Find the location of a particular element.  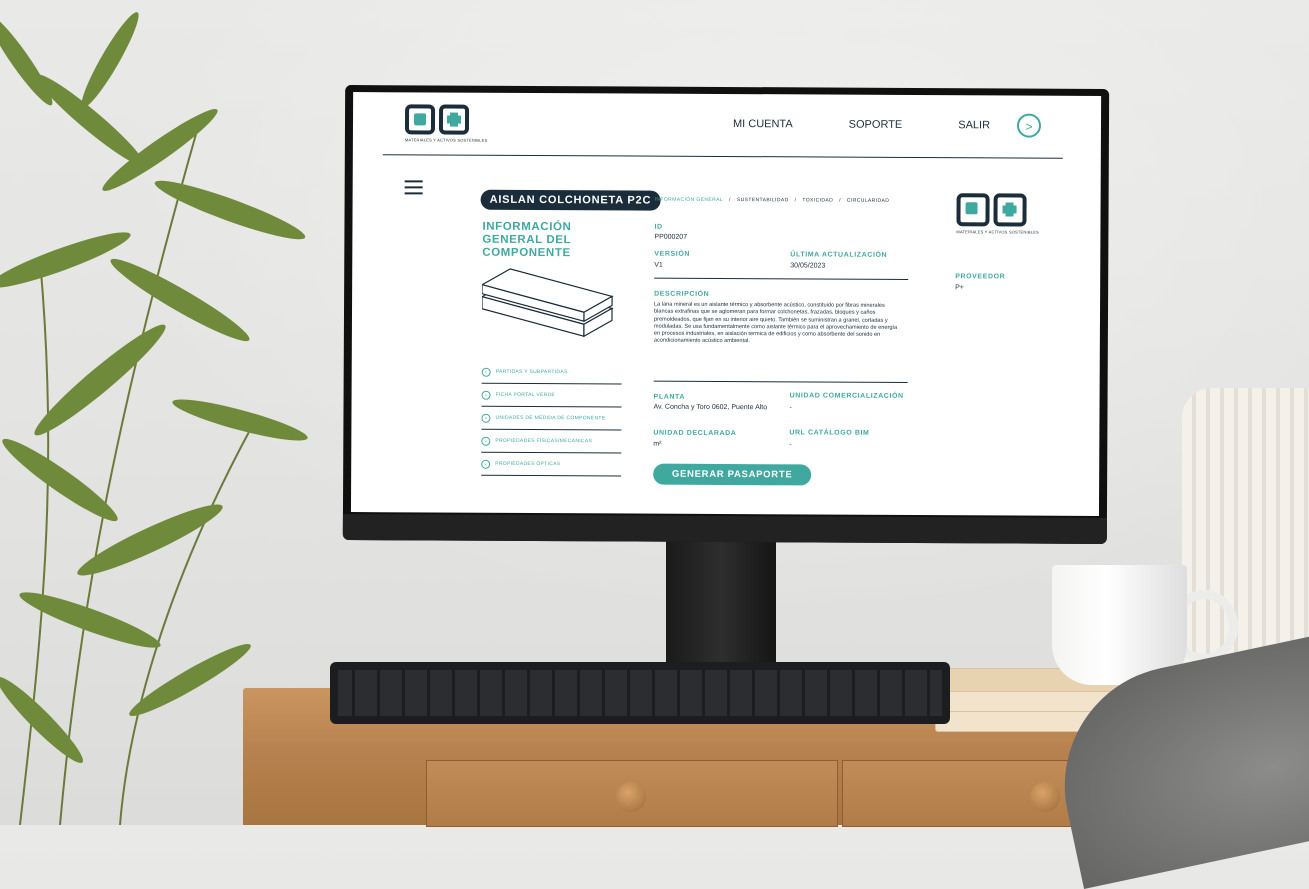

version-value: V1 is located at coordinates (658, 265).